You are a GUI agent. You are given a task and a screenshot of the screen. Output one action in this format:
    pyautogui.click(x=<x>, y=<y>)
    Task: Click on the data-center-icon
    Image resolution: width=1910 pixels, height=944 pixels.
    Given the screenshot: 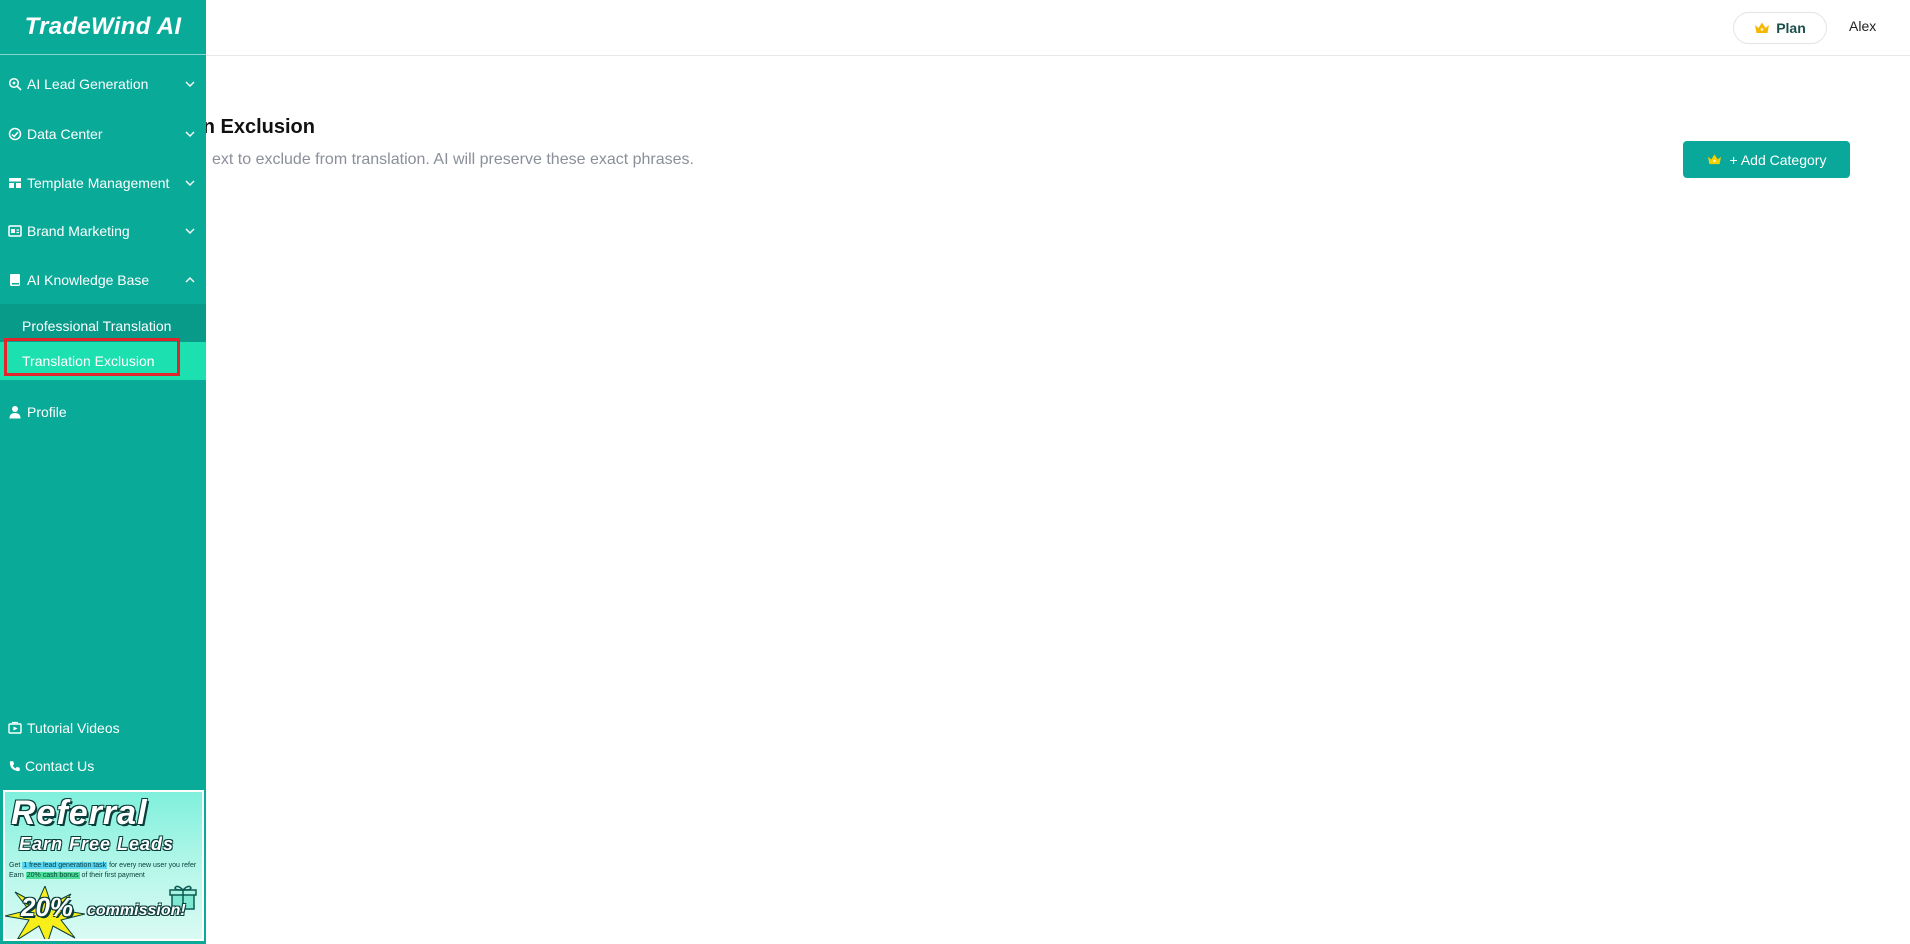 What is the action you would take?
    pyautogui.click(x=15, y=134)
    